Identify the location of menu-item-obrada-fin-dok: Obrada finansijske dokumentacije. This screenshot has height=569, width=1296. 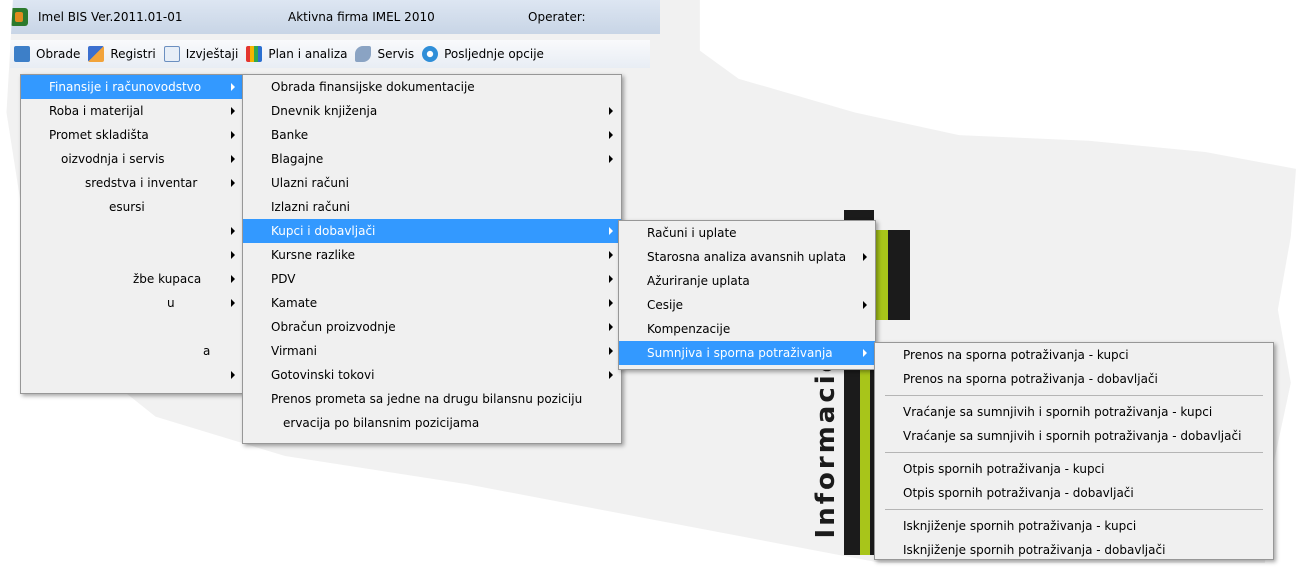
(432, 87).